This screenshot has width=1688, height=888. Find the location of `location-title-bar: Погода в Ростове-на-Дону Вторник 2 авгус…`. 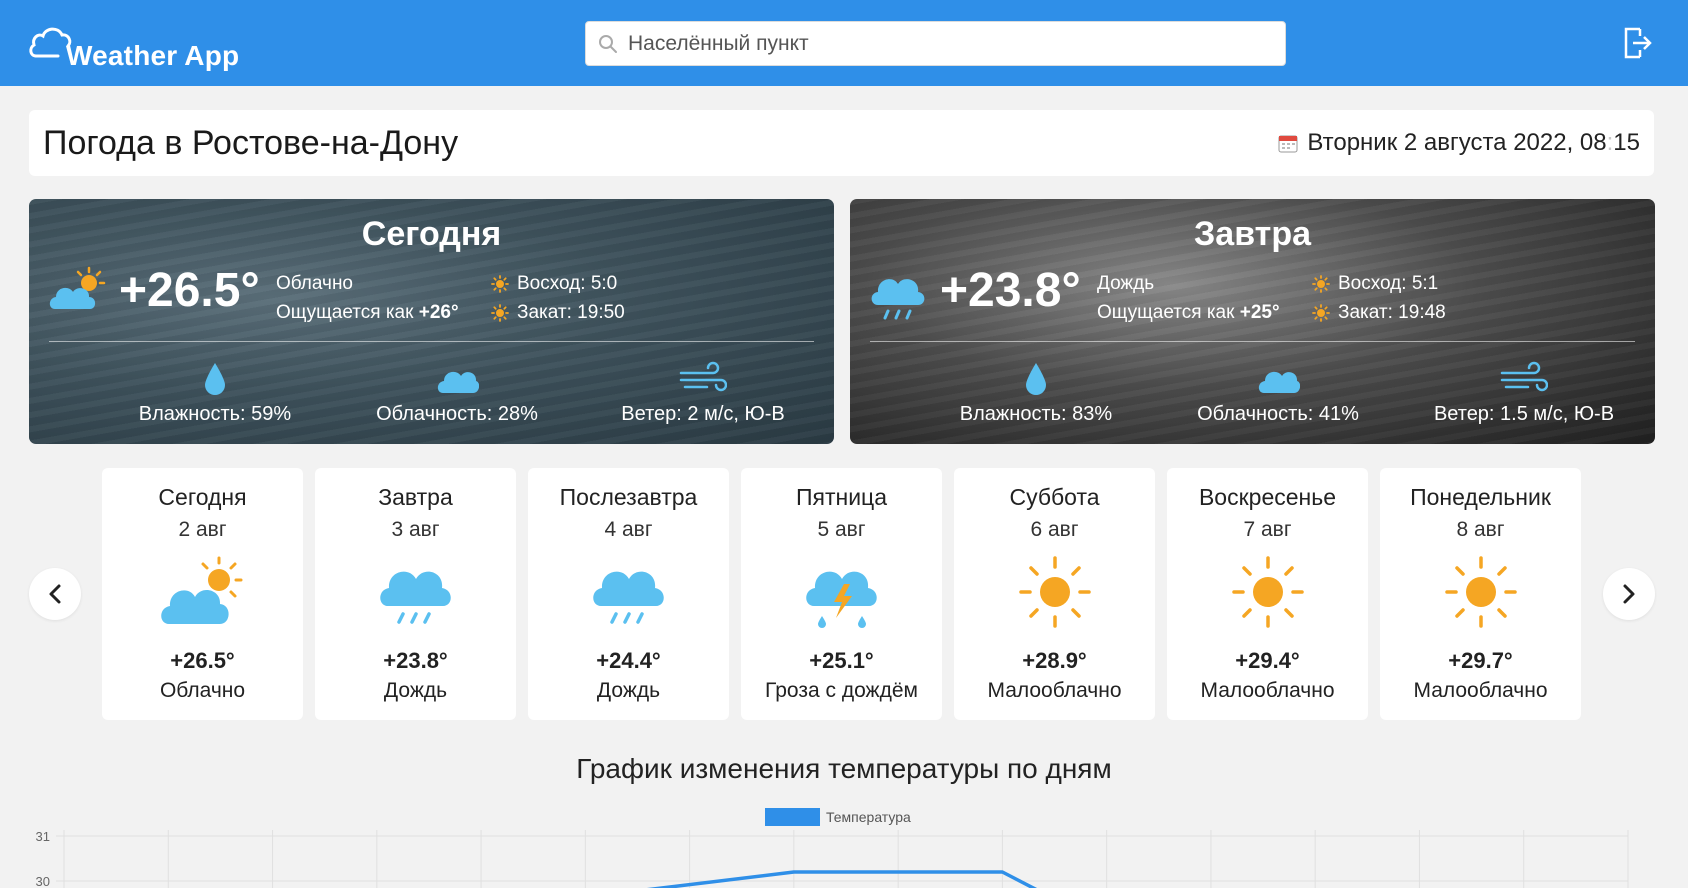

location-title-bar: Погода в Ростове-на-Дону Вторник 2 авгус… is located at coordinates (841, 143).